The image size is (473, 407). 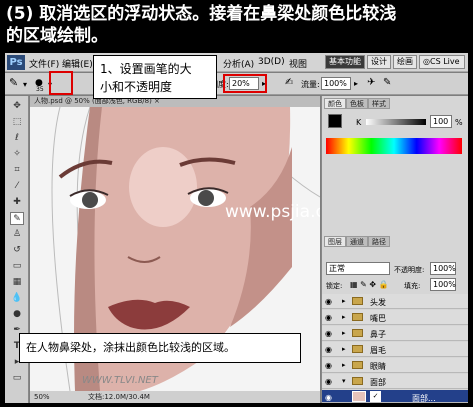 I want to click on doc-info: 文档:12.0M/30.4M, so click(x=119, y=397).